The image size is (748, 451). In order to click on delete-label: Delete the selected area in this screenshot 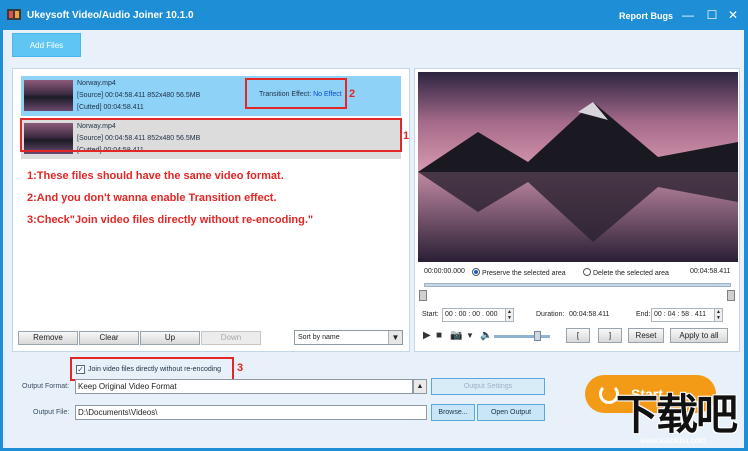, I will do `click(631, 273)`.